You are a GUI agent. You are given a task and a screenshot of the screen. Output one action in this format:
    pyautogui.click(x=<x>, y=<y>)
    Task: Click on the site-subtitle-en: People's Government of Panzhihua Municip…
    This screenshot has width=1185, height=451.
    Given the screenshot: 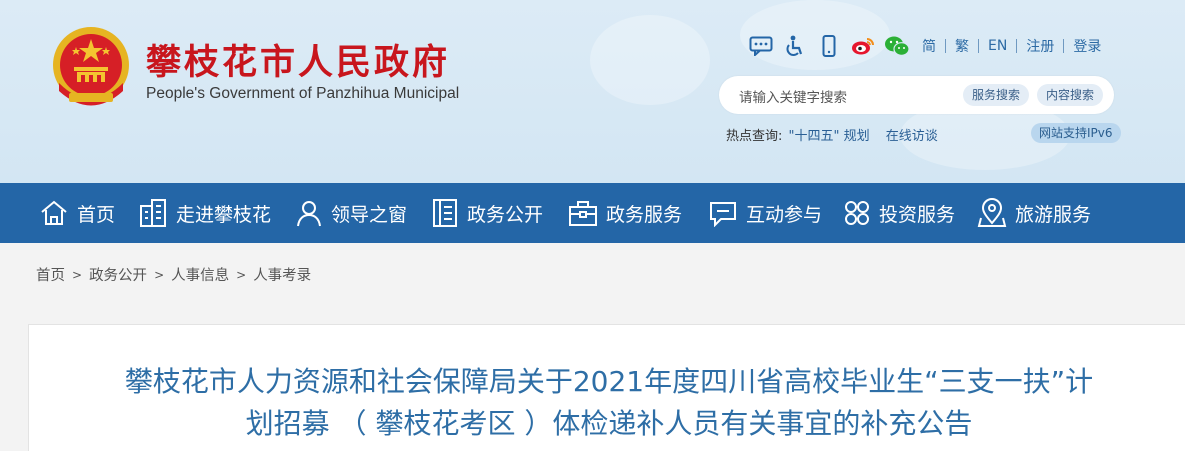 What is the action you would take?
    pyautogui.click(x=303, y=93)
    